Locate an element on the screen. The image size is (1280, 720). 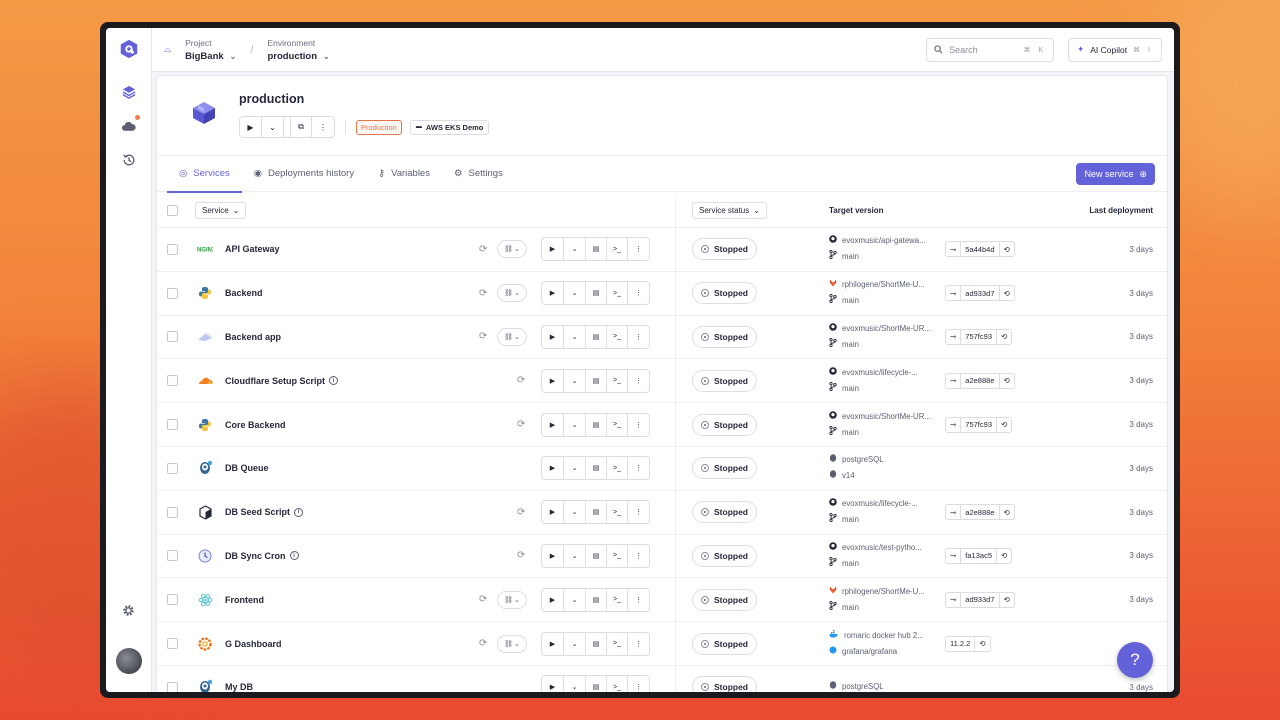
service-name: Cloudflare Setup Script i is located at coordinates (282, 381).